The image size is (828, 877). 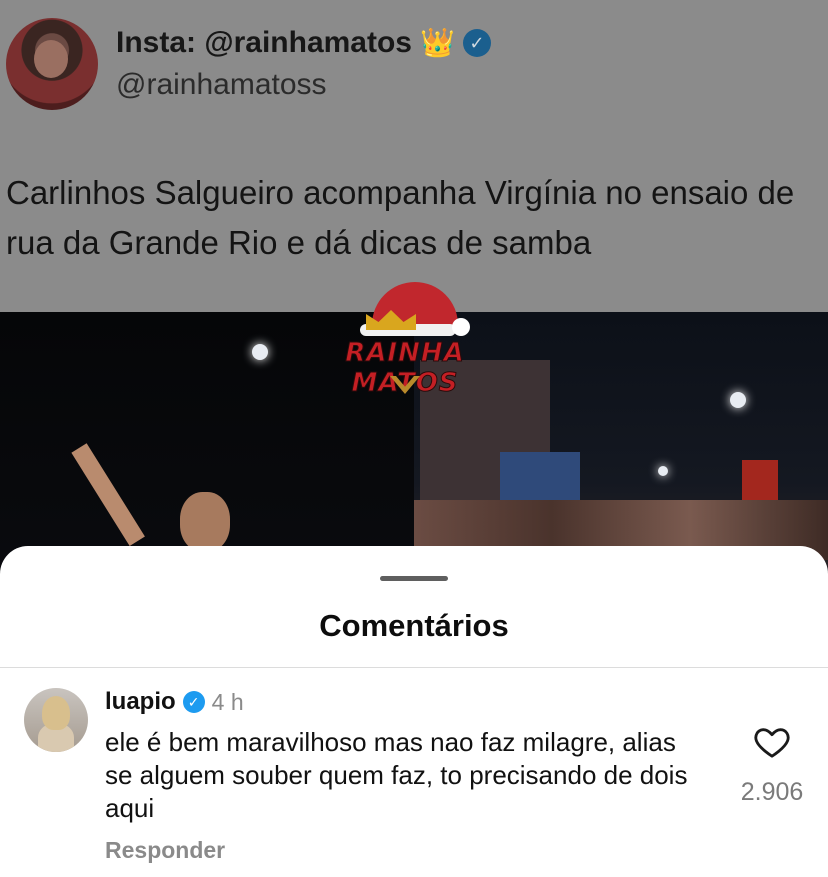 I want to click on tweet-handle: @rainhamatoss, so click(x=221, y=84).